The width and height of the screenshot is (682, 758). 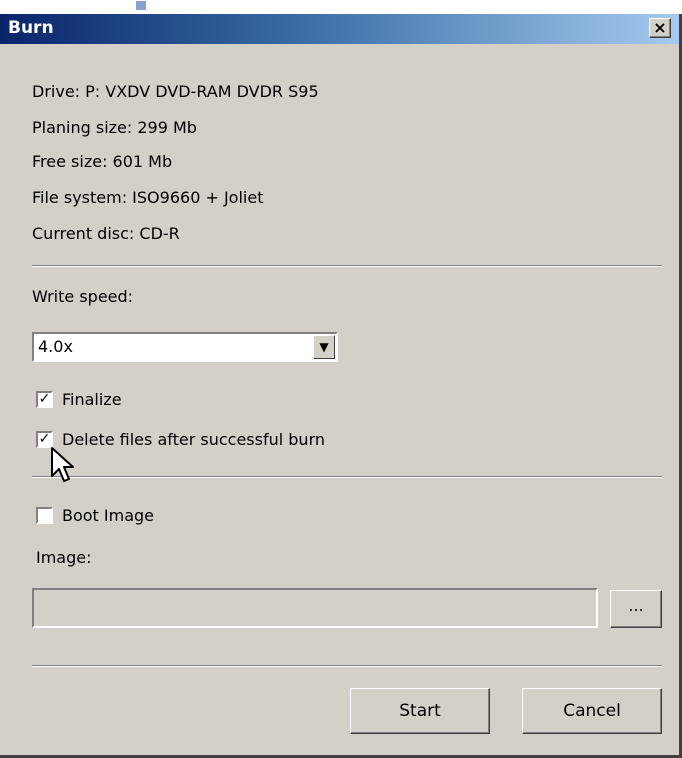 What do you see at coordinates (114, 127) in the screenshot?
I see `planing-size-info: Planing size: 299 Mb` at bounding box center [114, 127].